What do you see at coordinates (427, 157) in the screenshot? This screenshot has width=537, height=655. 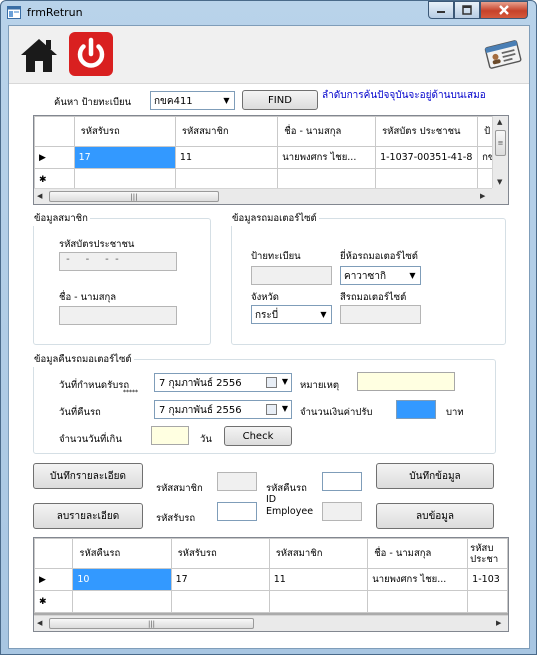 I see `table-cell: 1-1037-00351-41-8` at bounding box center [427, 157].